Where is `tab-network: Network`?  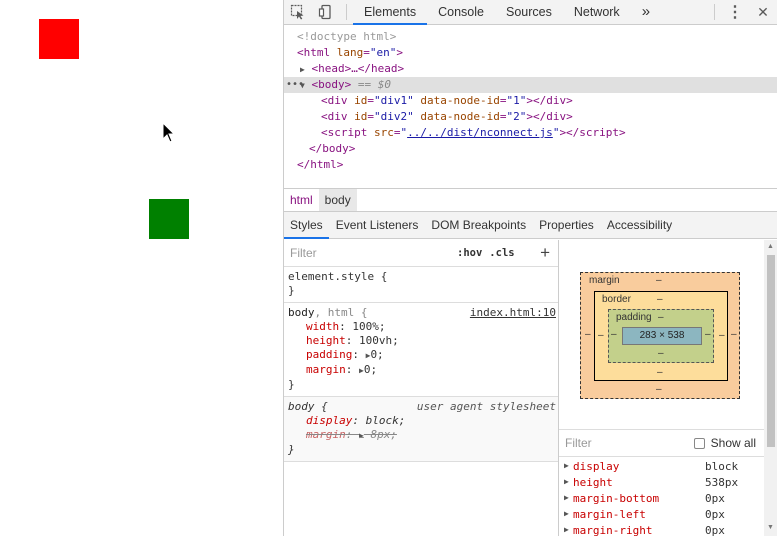 tab-network: Network is located at coordinates (597, 12).